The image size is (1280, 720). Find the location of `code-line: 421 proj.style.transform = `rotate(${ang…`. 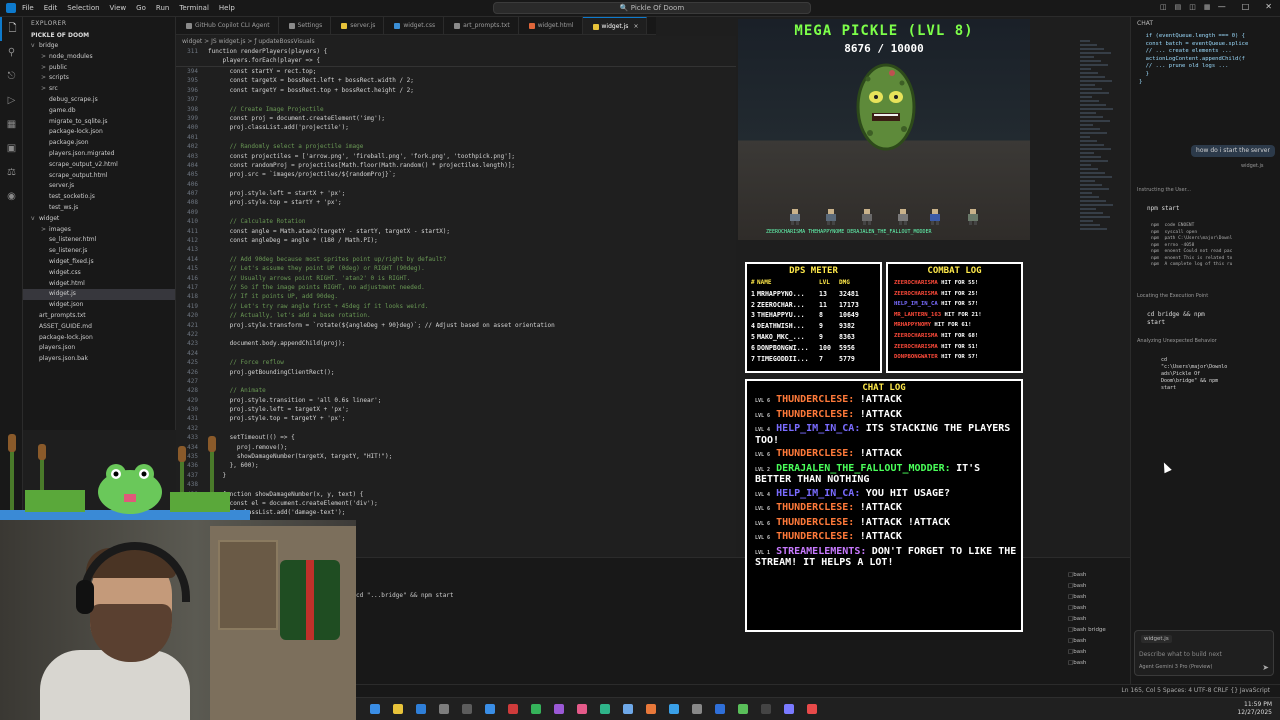

code-line: 421 proj.style.transform = `rotate(${ang… is located at coordinates (456, 325).